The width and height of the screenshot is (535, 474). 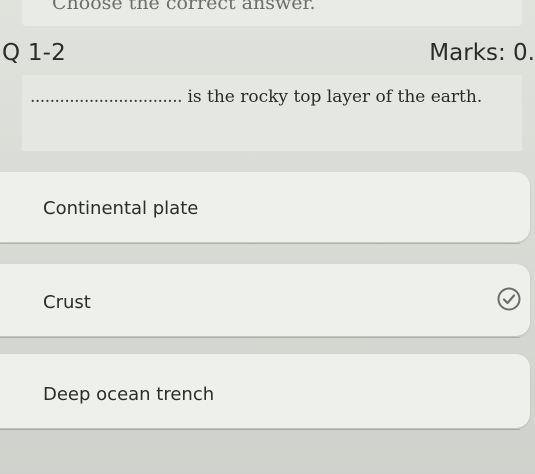 I want to click on option-label: Deep ocean trench, so click(x=129, y=394).